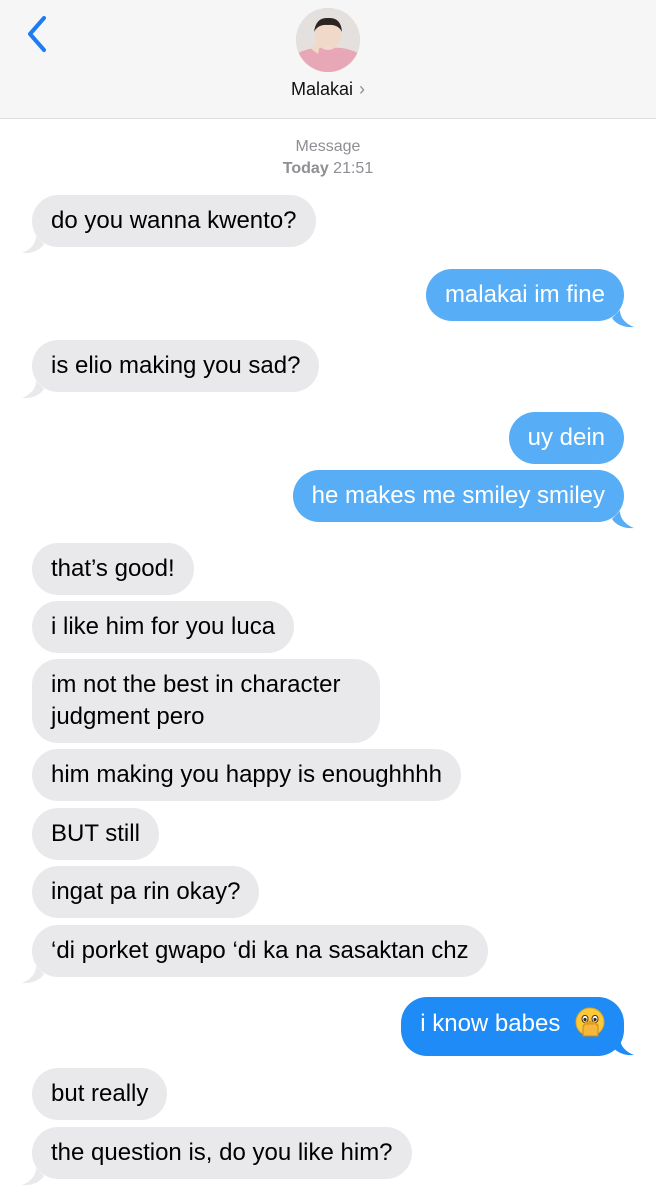 This screenshot has height=1200, width=656. I want to click on message-text: malakai im fine, so click(524, 294).